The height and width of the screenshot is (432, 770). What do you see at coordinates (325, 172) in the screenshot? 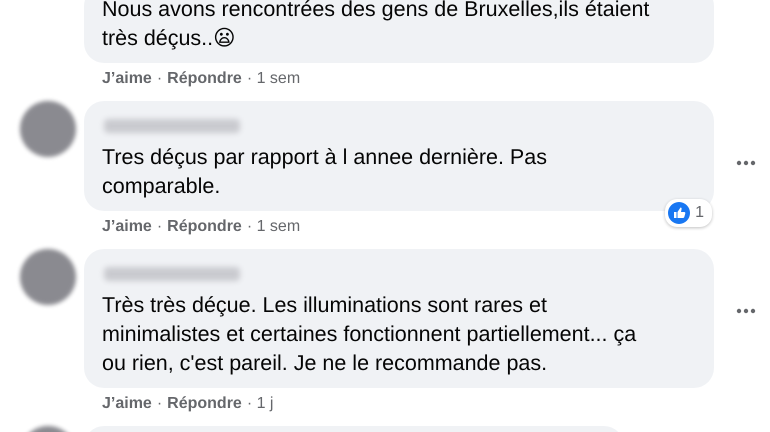
I see `comment-text: Tres déçus par rapport à l annee dernière. Pas comparable.` at bounding box center [325, 172].